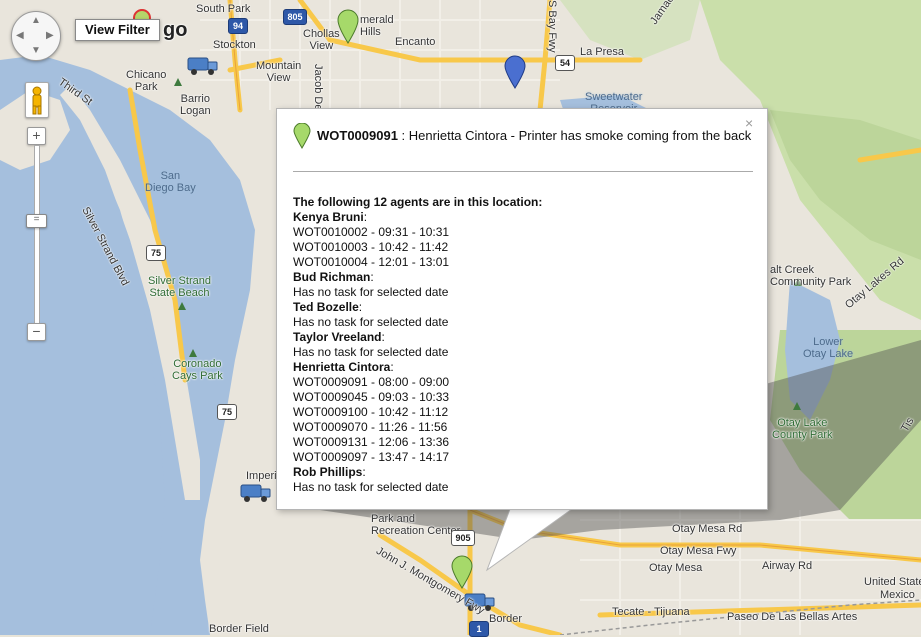 The width and height of the screenshot is (921, 637). Describe the element at coordinates (179, 287) in the screenshot. I see `label-silver-strand-state-beach: Silver Strand State Beach` at that location.